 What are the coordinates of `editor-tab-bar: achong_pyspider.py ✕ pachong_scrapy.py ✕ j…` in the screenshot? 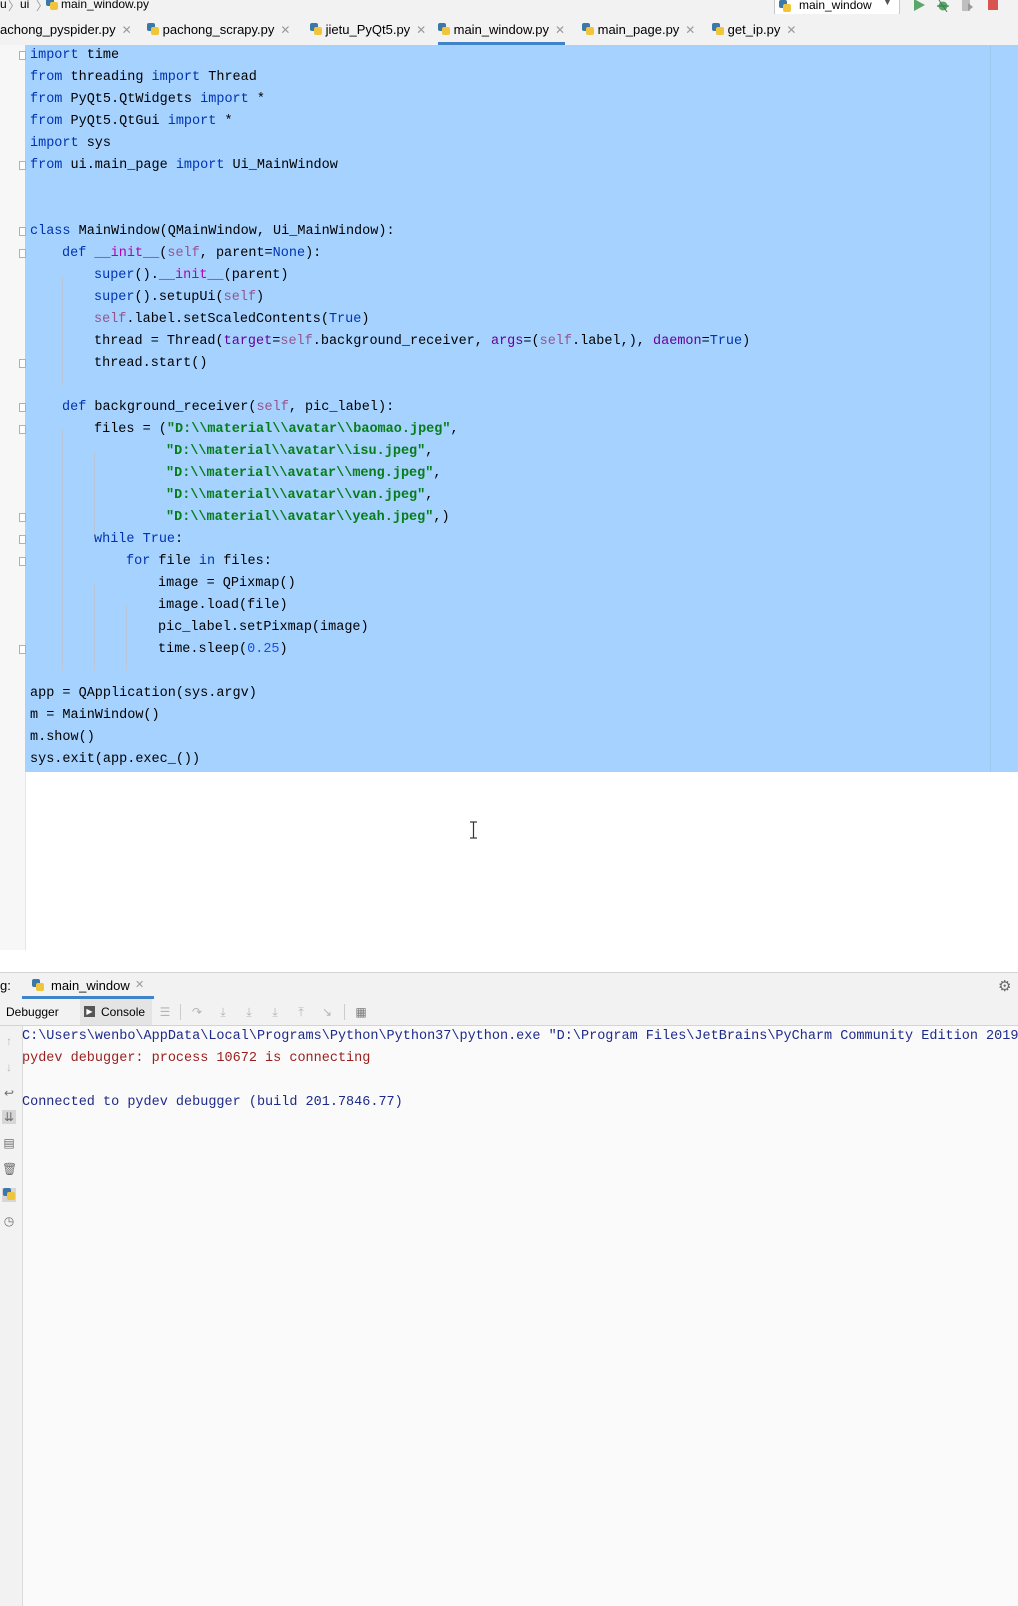 It's located at (509, 30).